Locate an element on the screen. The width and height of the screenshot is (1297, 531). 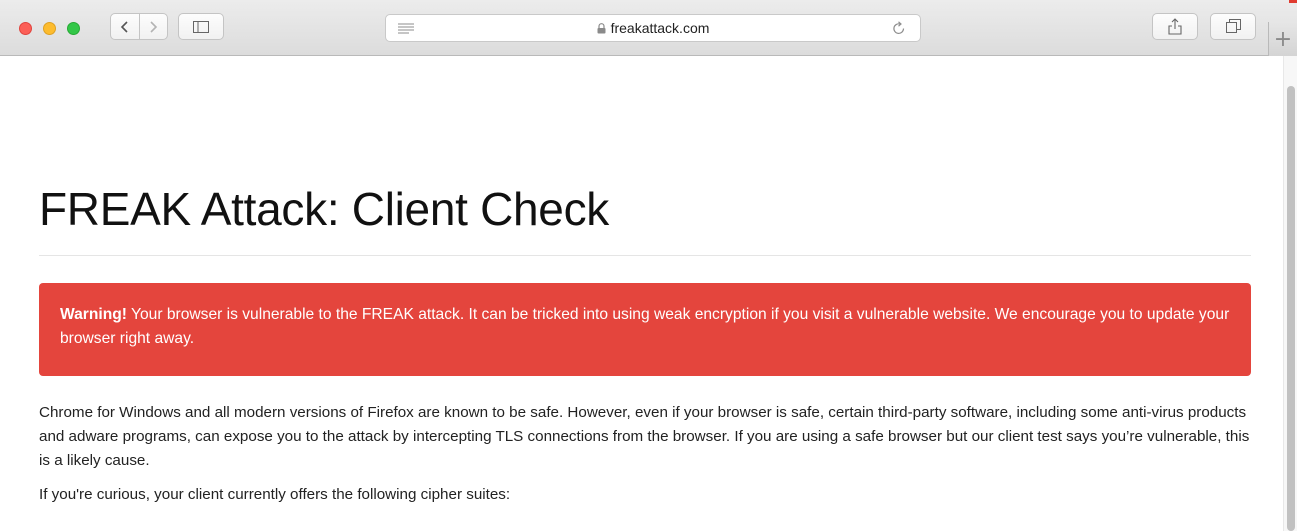
lock-icon is located at coordinates (601, 28).